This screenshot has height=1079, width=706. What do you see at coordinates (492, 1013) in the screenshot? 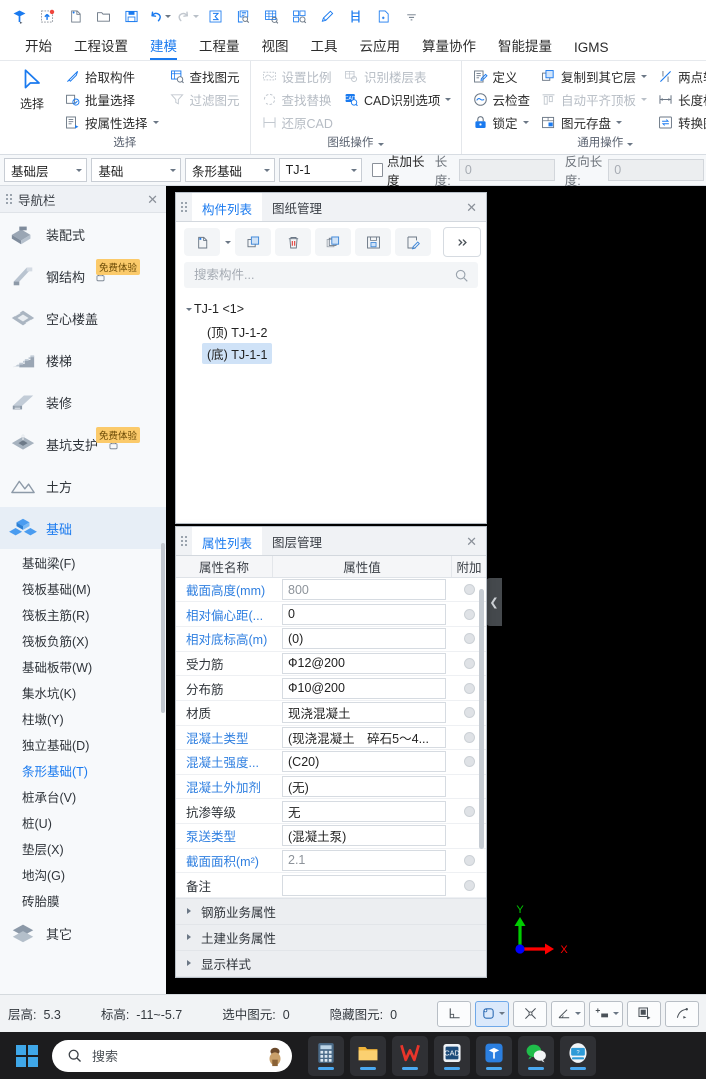
I see `object-snap-button` at bounding box center [492, 1013].